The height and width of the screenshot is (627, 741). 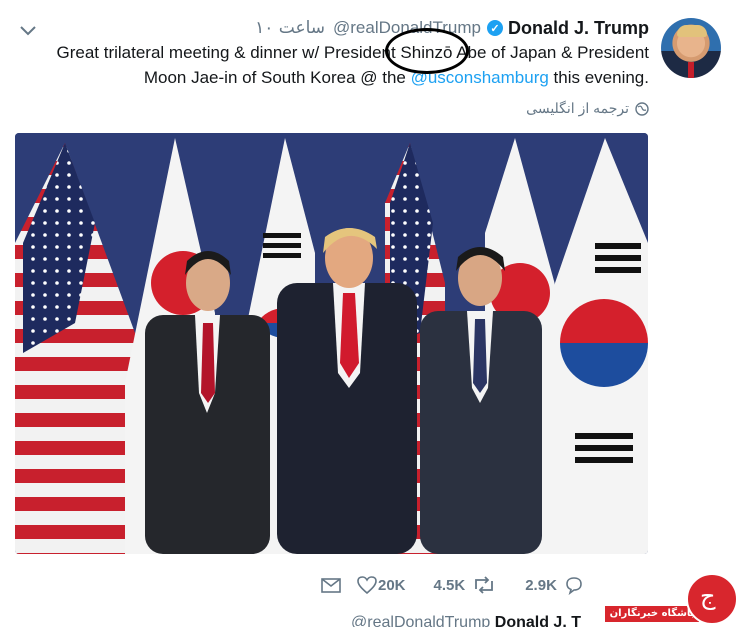 What do you see at coordinates (541, 585) in the screenshot?
I see `reply-count: 2.9K` at bounding box center [541, 585].